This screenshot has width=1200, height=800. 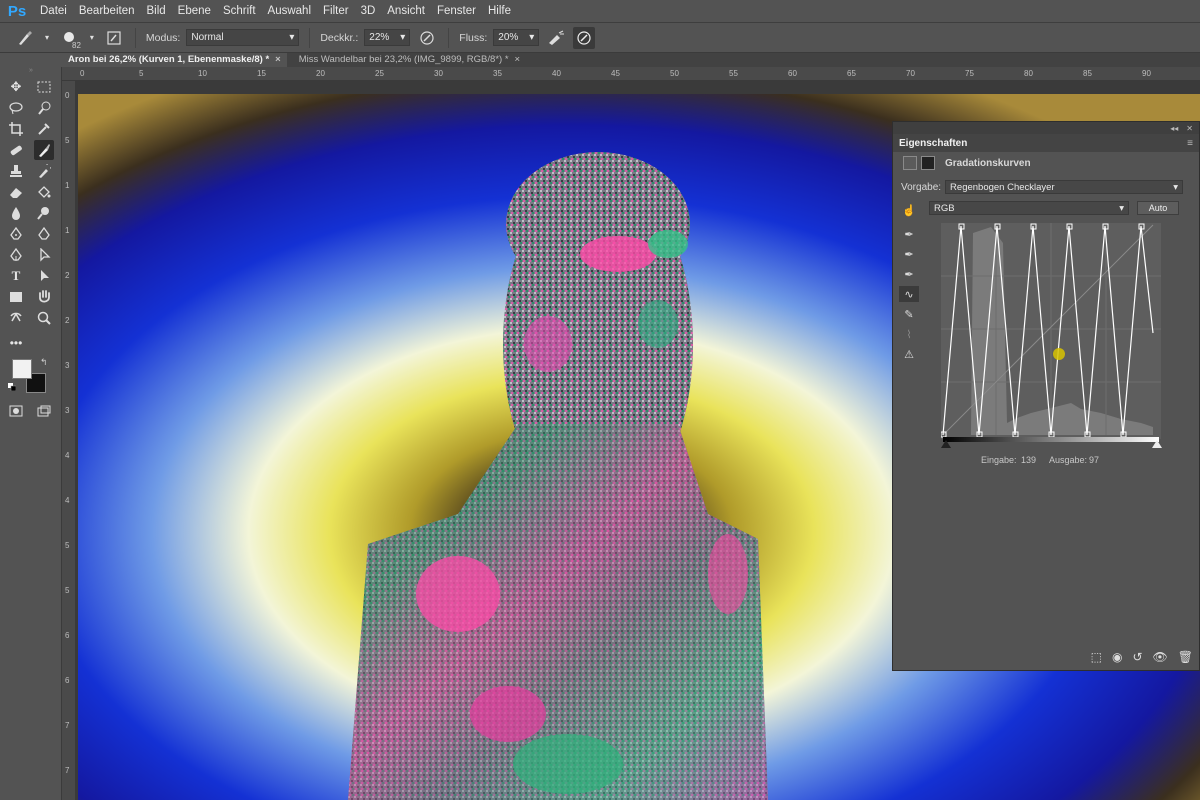 What do you see at coordinates (1158, 208) in the screenshot?
I see `auto-button: Auto` at bounding box center [1158, 208].